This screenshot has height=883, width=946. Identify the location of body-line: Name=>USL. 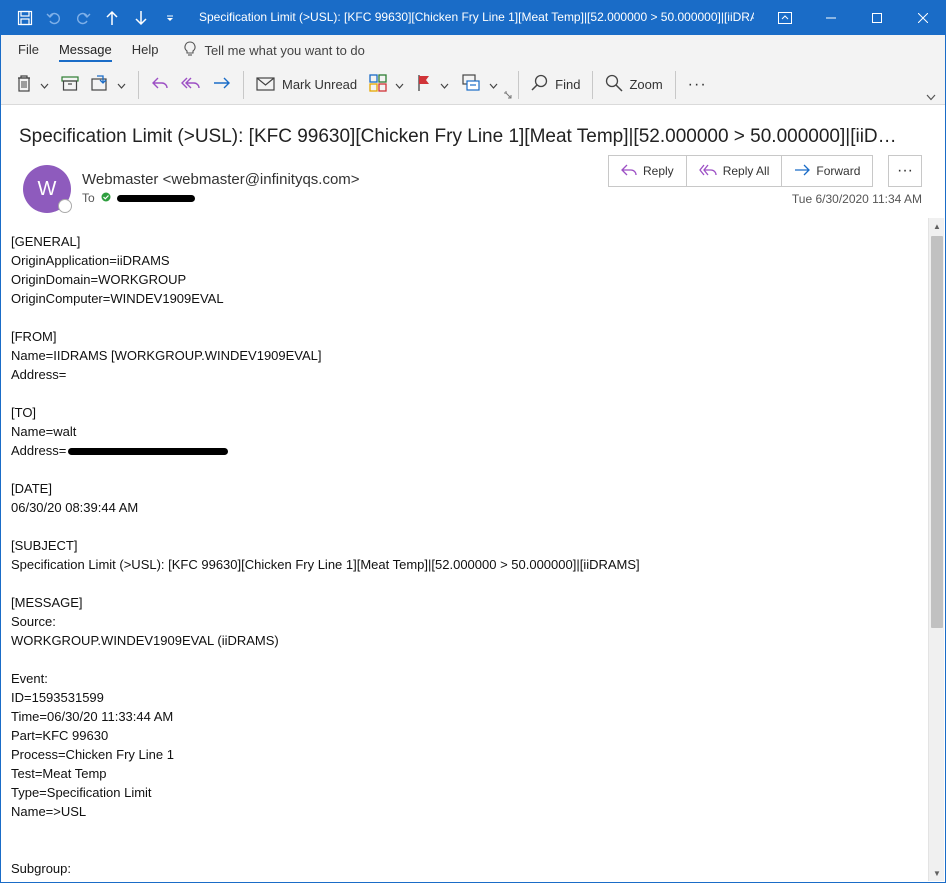
(49, 811).